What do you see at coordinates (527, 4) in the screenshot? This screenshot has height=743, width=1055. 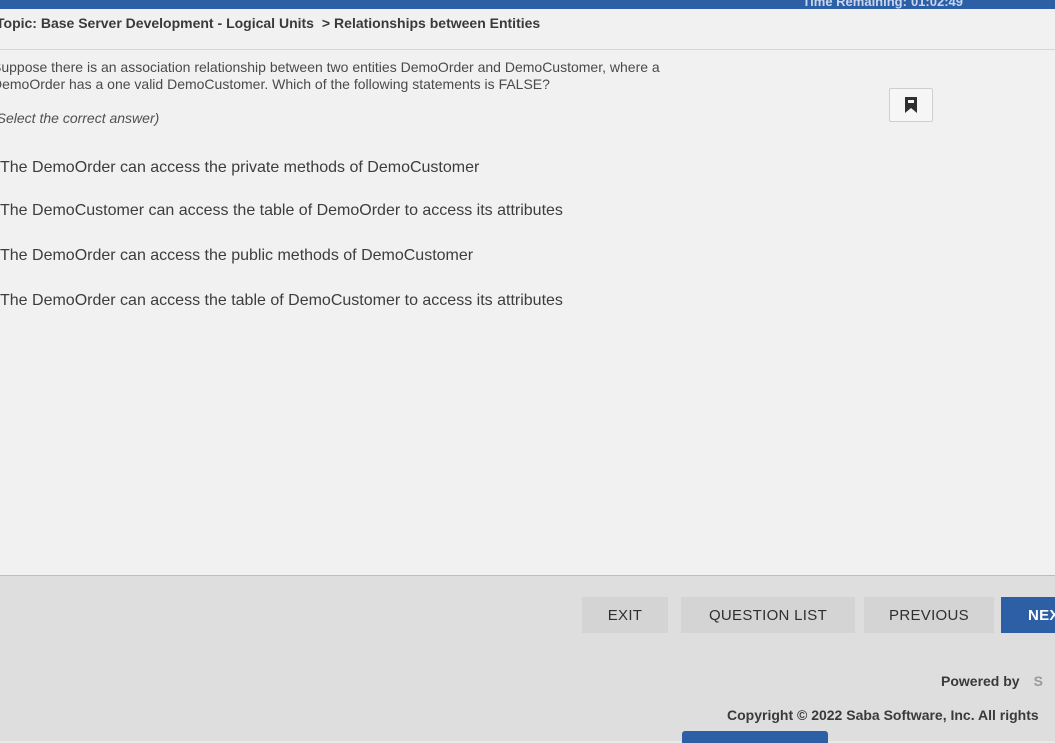 I see `top-bar: Time Remaining: 01:02:49` at bounding box center [527, 4].